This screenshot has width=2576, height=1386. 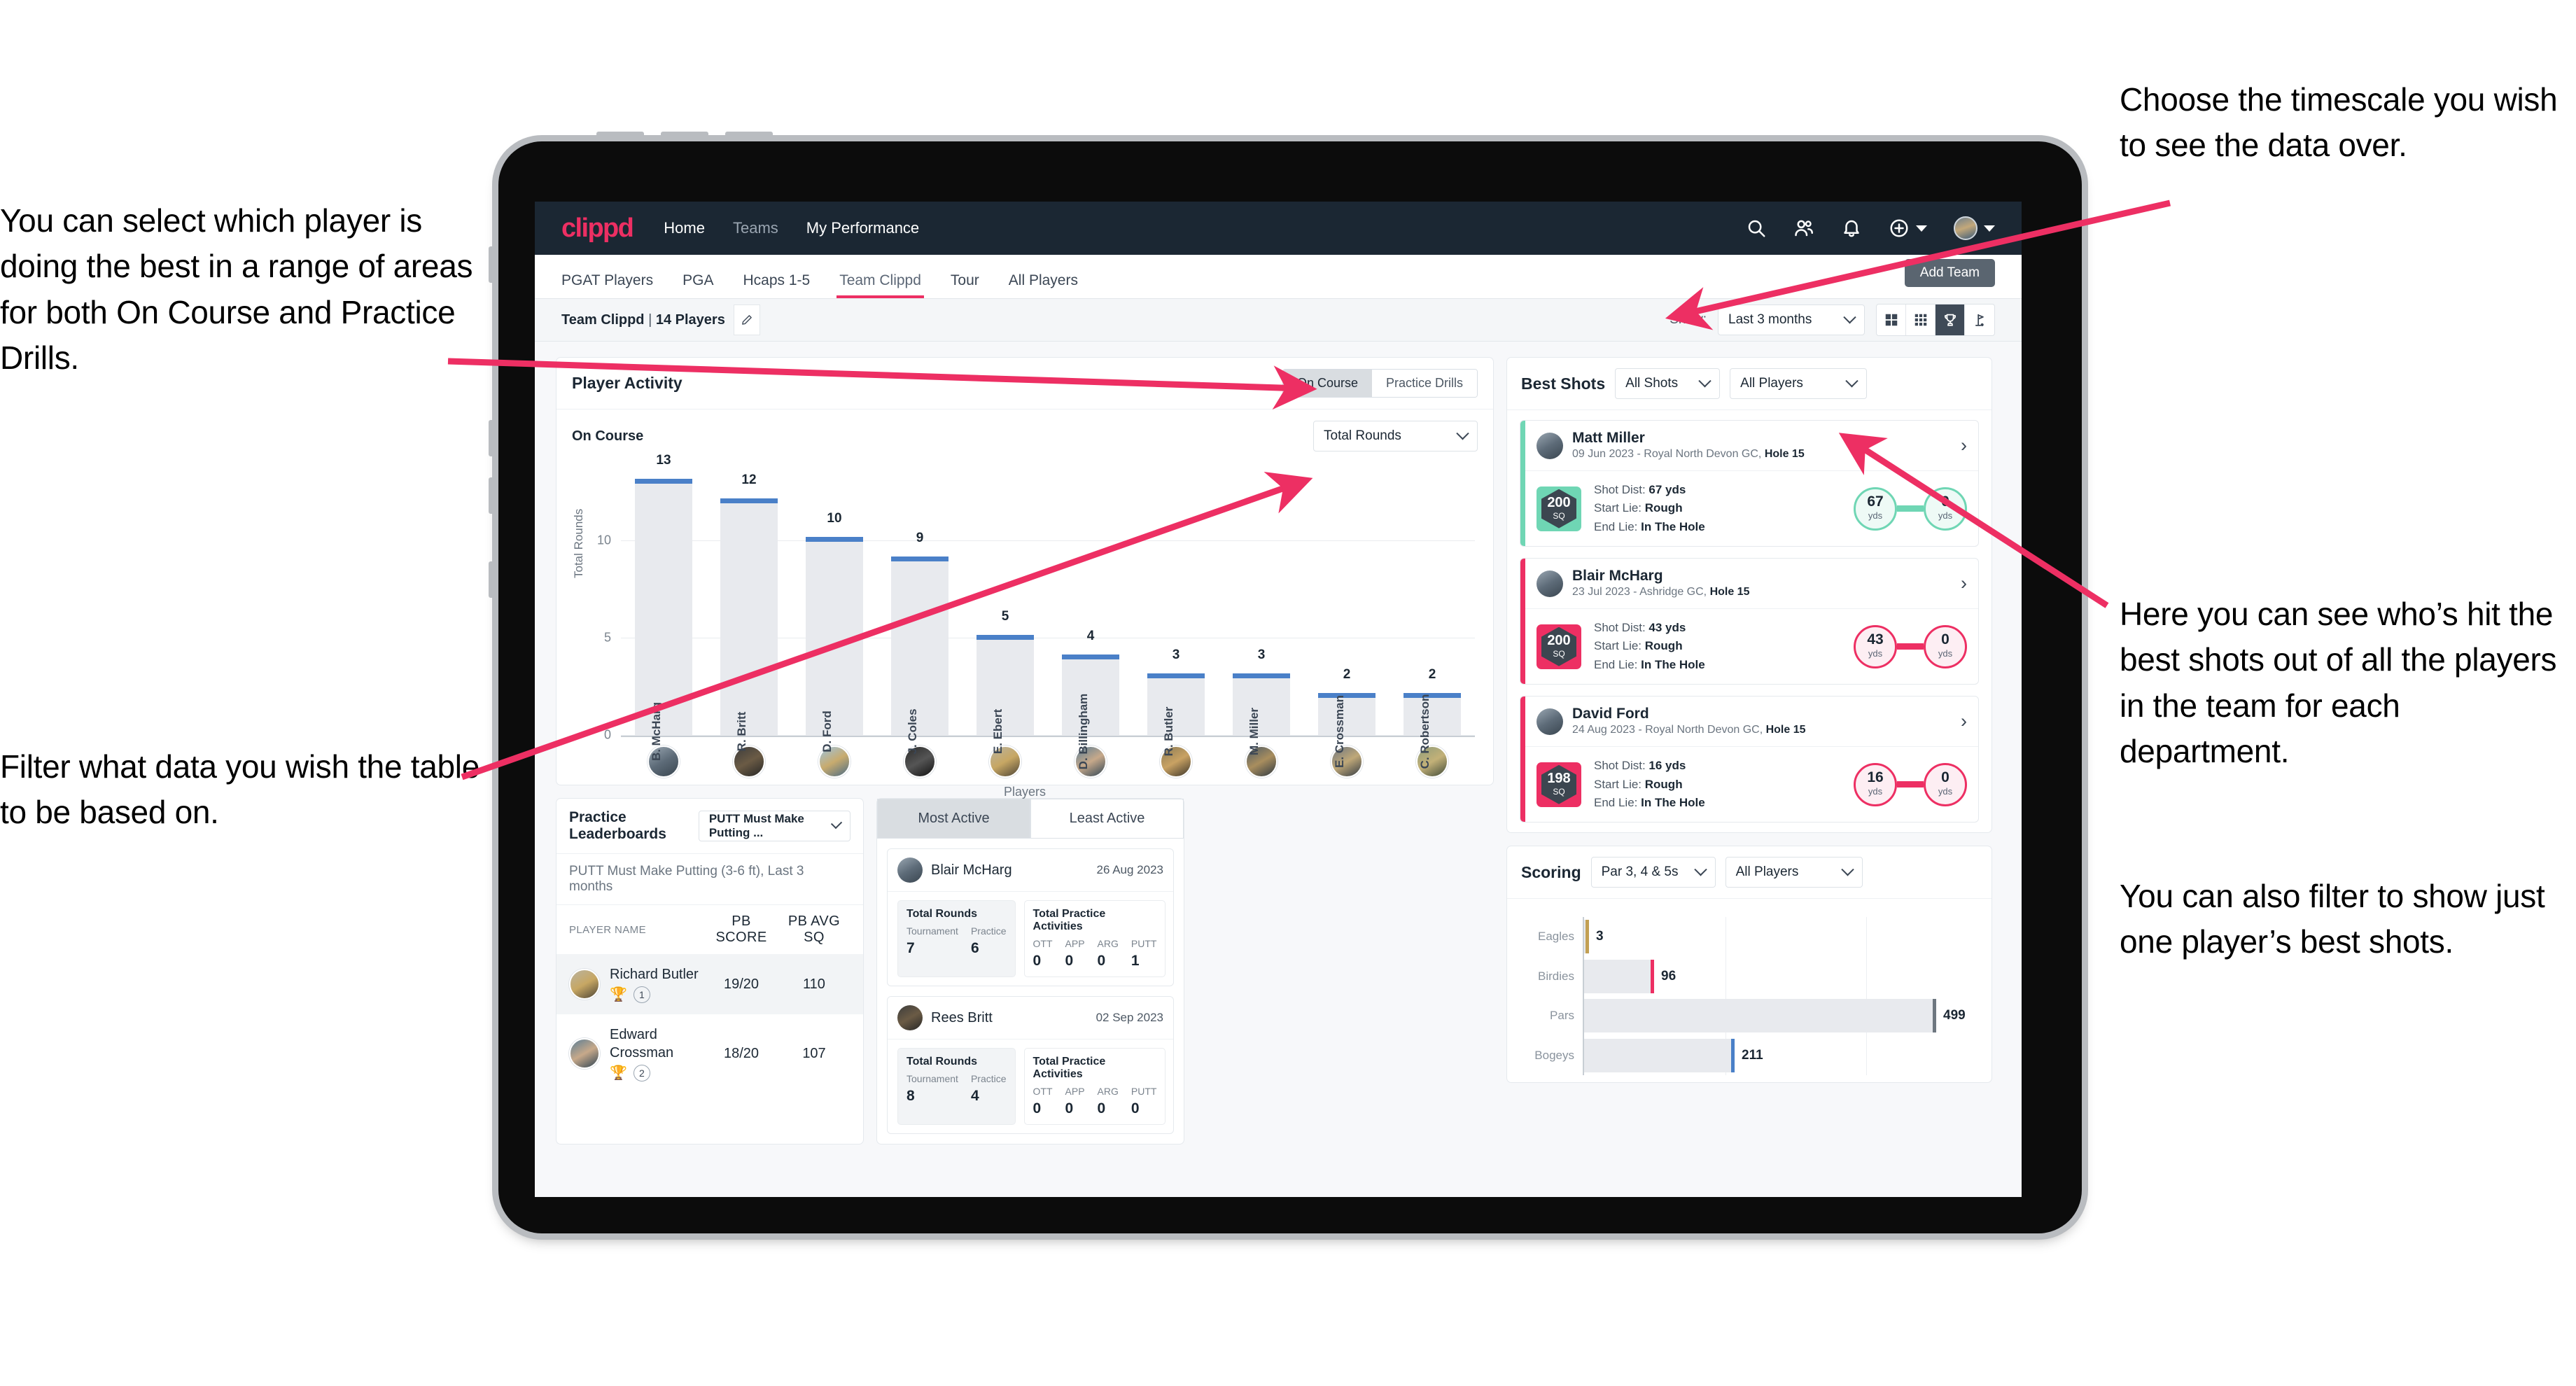 What do you see at coordinates (1069, 920) in the screenshot?
I see `total-practice-title: Total Practice Activities` at bounding box center [1069, 920].